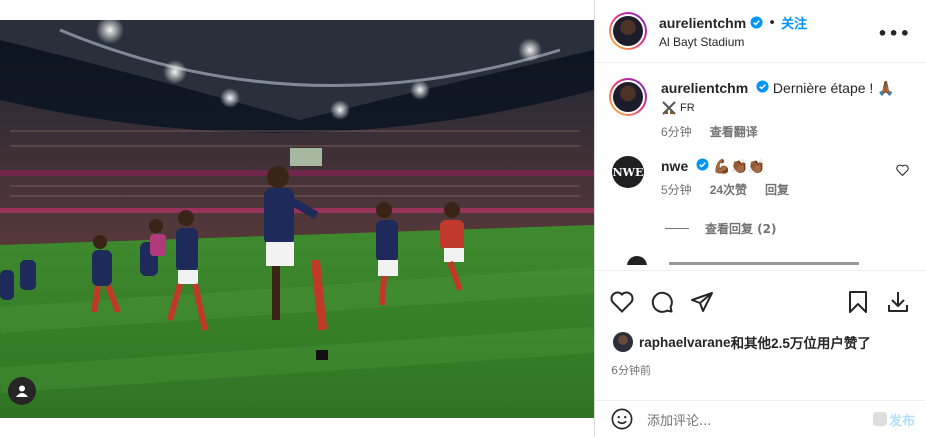 The image size is (925, 437). I want to click on likes-count-text: 和其他2.5万位用户赞了, so click(801, 342).